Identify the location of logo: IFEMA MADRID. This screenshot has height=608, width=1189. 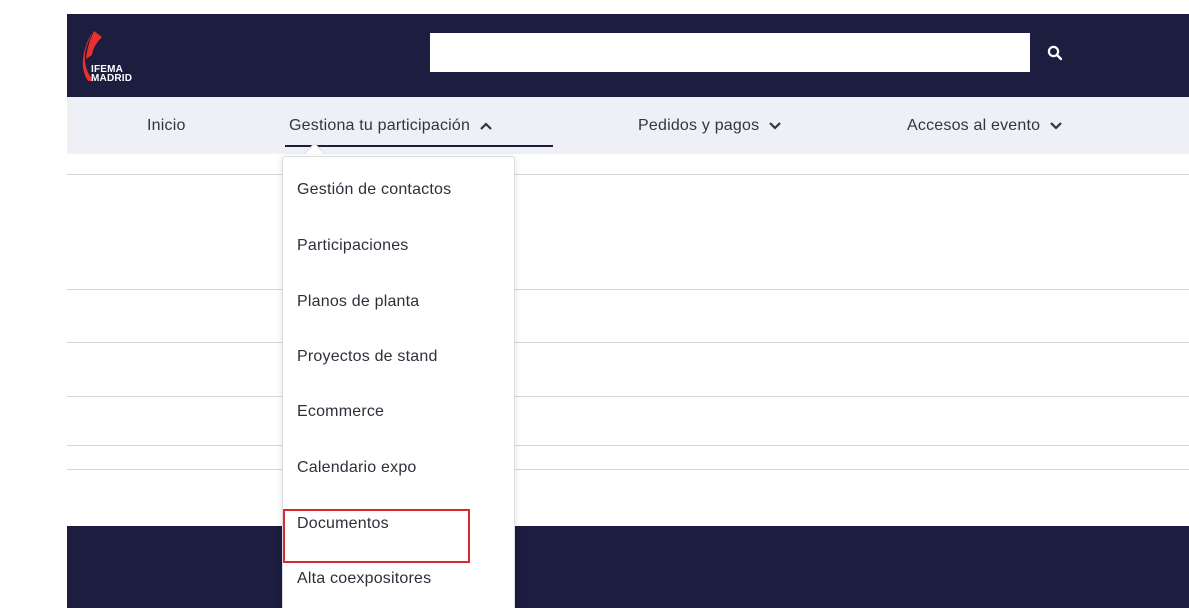
(110, 57).